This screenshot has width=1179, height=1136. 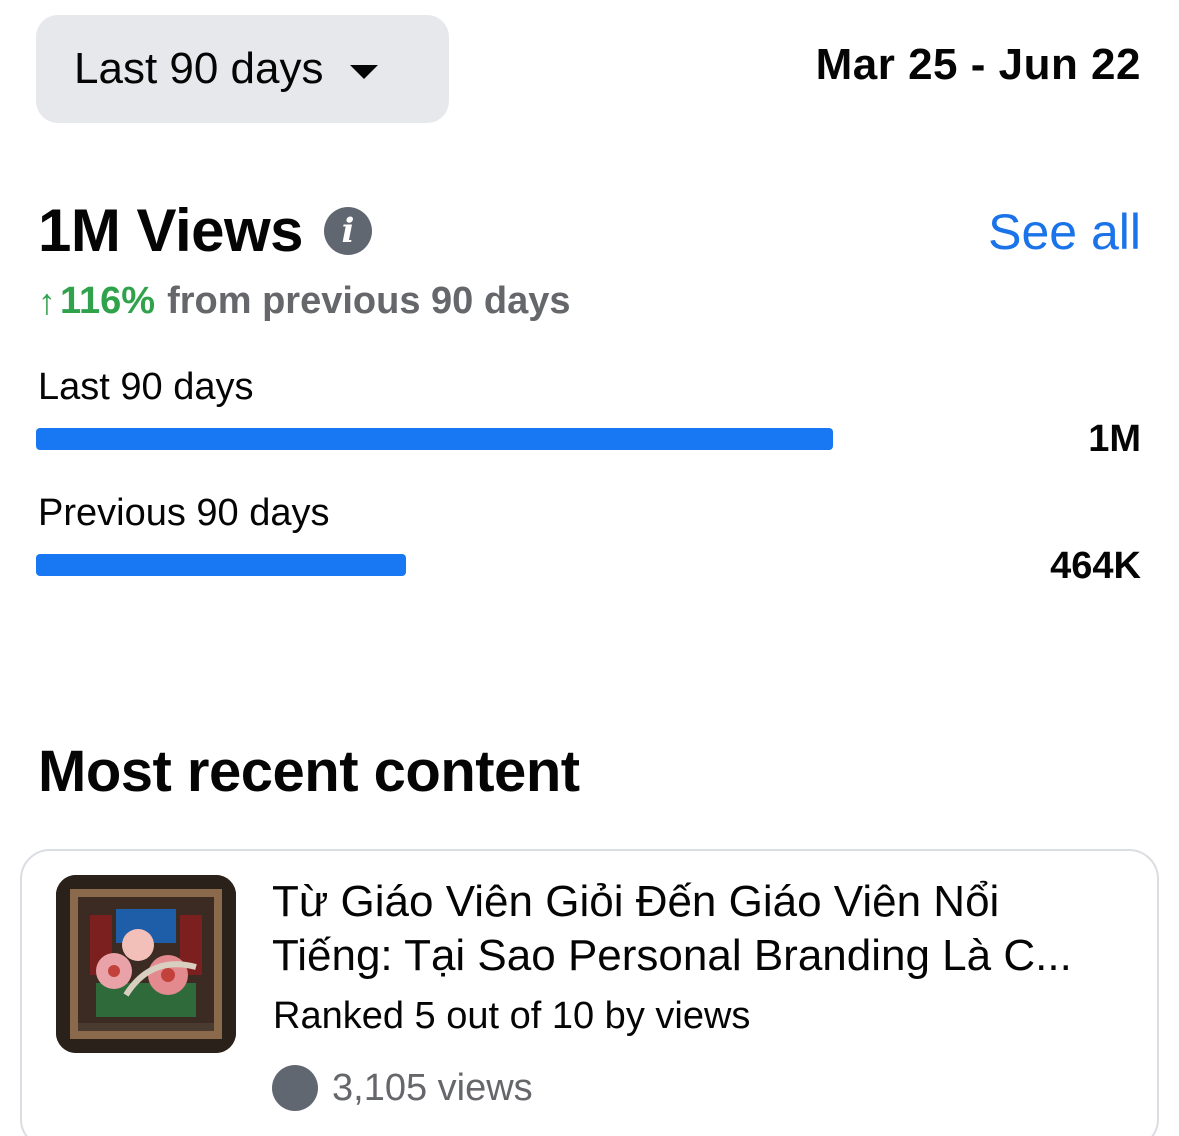 I want to click on content-thumbnail, so click(x=146, y=964).